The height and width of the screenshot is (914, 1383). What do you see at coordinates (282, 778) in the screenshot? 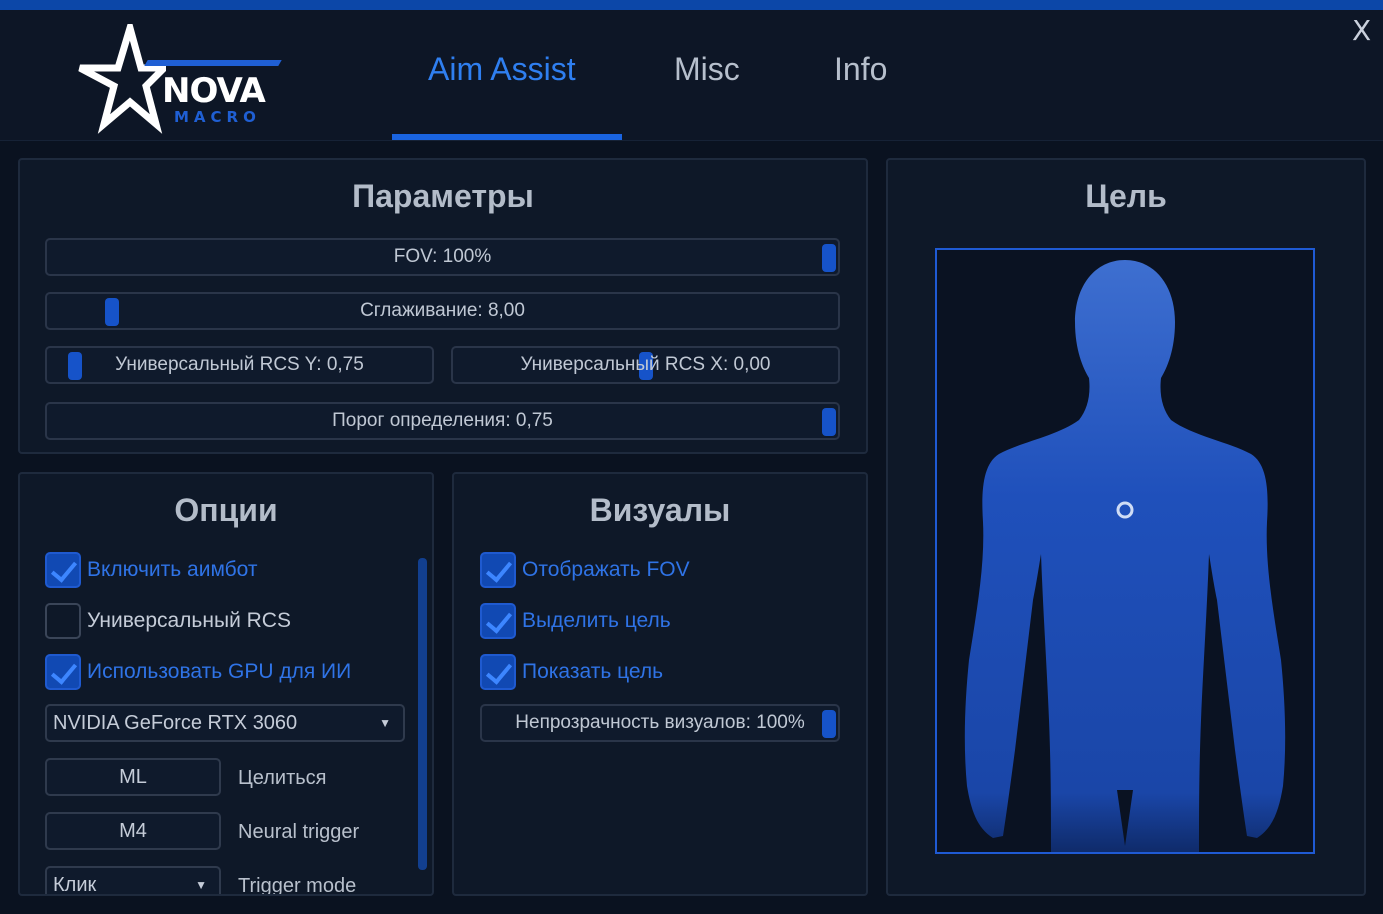
I see `aim-key-label: Целиться` at bounding box center [282, 778].